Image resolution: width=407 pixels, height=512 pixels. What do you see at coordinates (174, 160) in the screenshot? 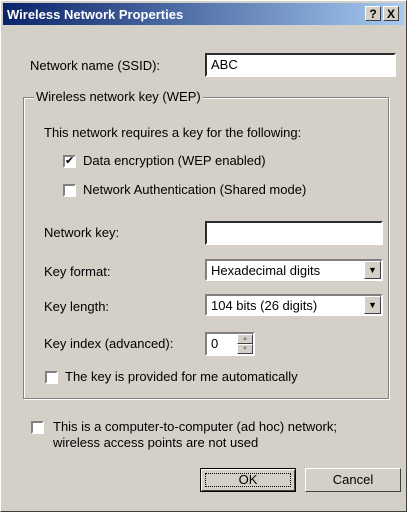
I see `data-encryption-label: Data encryption (WEP enabled)` at bounding box center [174, 160].